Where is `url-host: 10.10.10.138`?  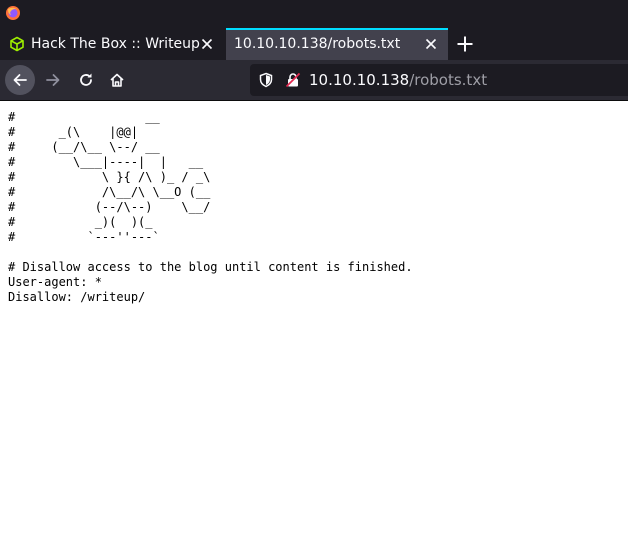
url-host: 10.10.10.138 is located at coordinates (359, 80).